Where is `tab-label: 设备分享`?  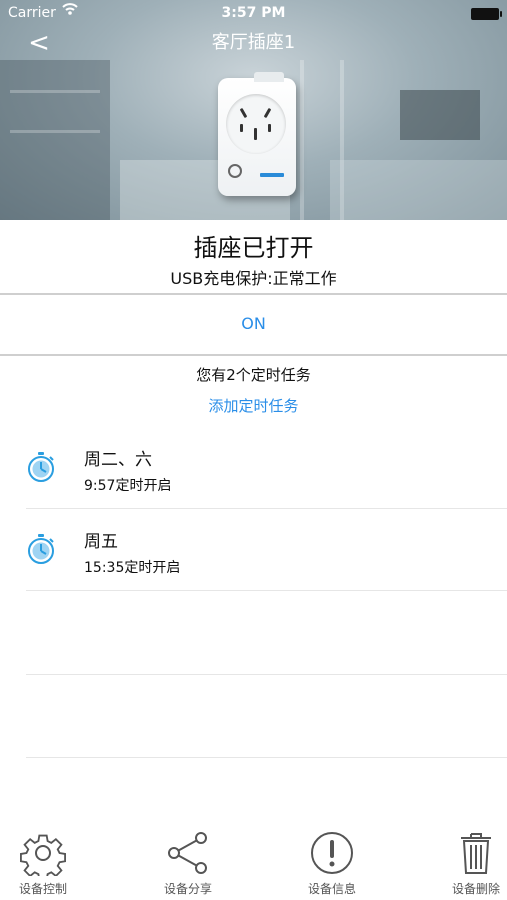
tab-label: 设备分享 is located at coordinates (187, 889).